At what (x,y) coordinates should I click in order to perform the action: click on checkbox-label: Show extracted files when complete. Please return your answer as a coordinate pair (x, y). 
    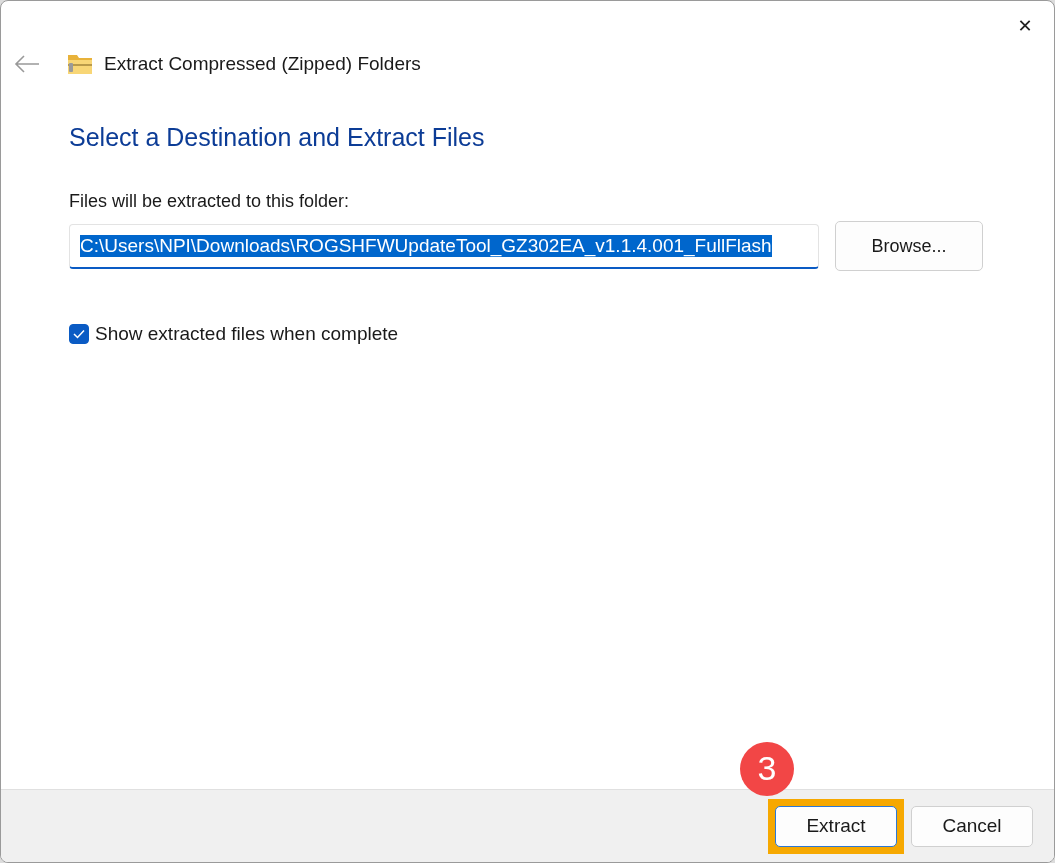
    Looking at the image, I should click on (247, 334).